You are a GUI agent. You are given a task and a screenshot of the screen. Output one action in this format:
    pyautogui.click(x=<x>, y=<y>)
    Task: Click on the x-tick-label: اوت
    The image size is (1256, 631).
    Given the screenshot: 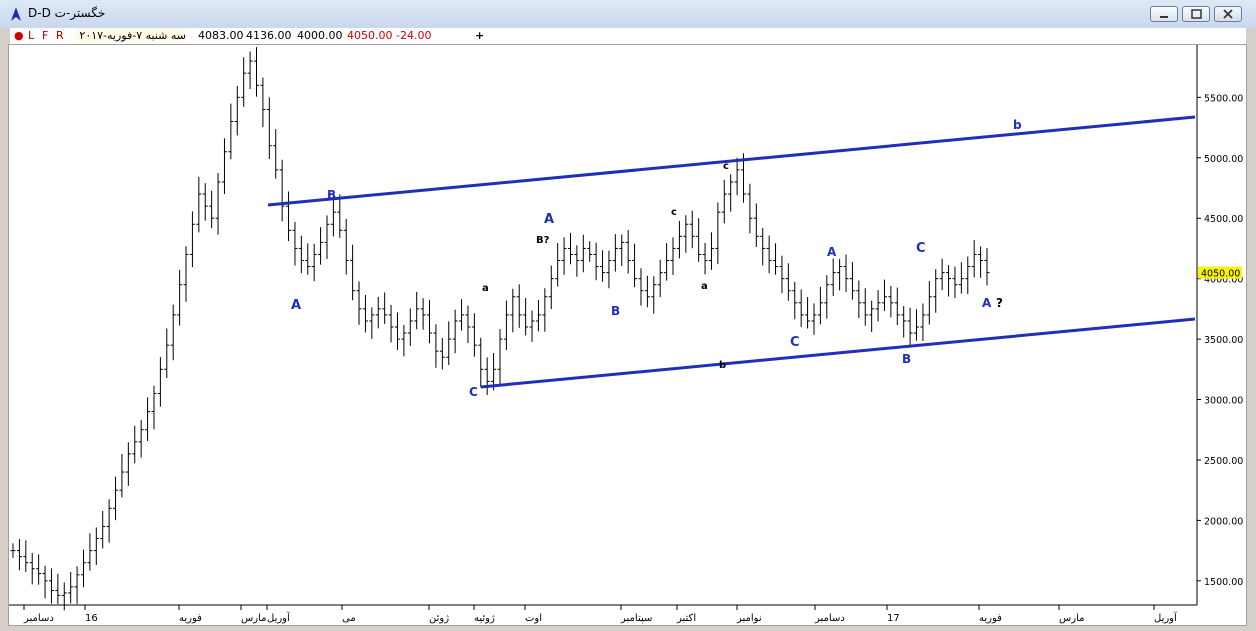 What is the action you would take?
    pyautogui.click(x=533, y=618)
    